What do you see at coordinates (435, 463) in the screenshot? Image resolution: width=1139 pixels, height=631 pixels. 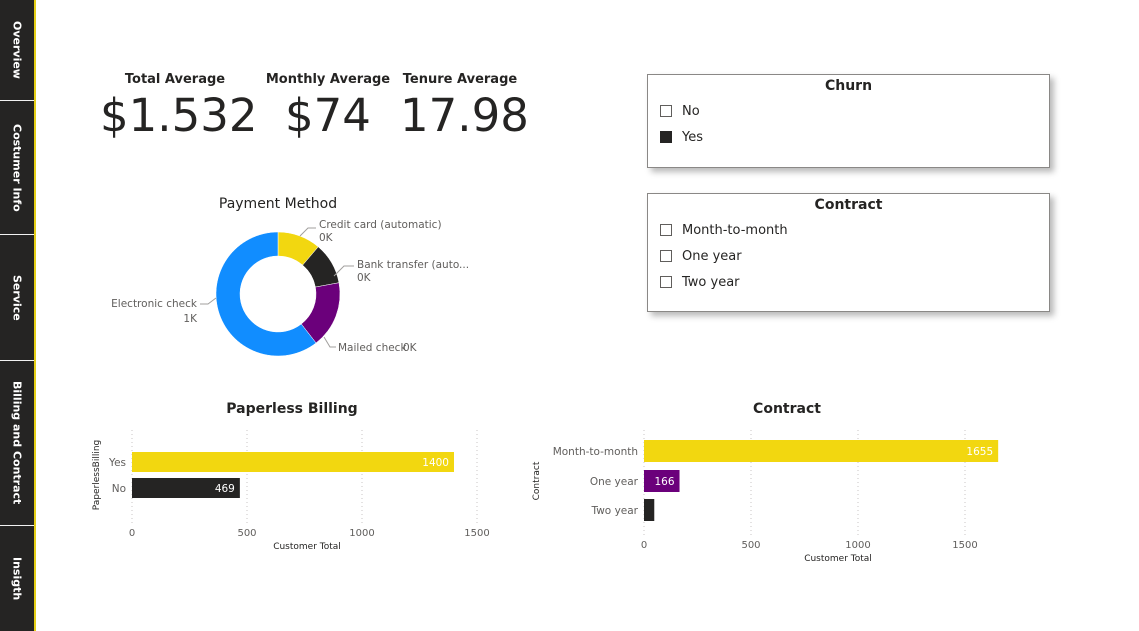 I see `bar-data-label: 1400` at bounding box center [435, 463].